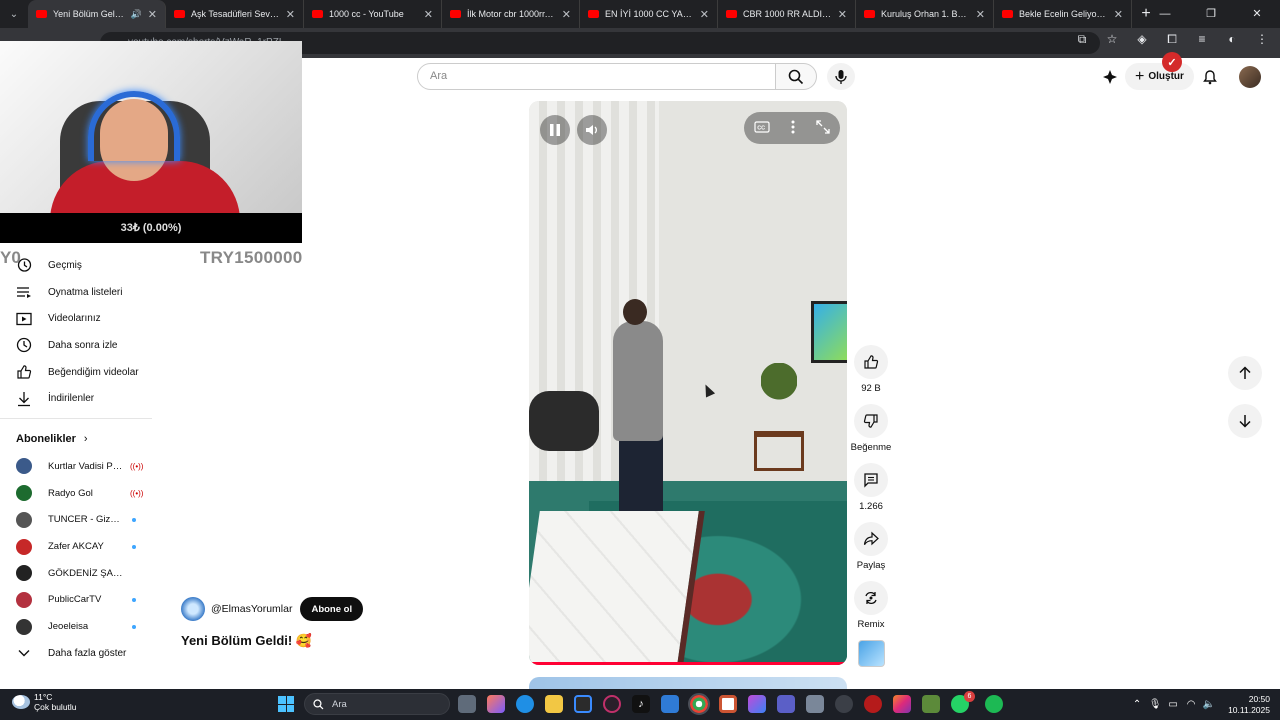 The image size is (1280, 720). What do you see at coordinates (373, 14) in the screenshot?
I see `browser-tab: 1000 cc - YouTube ✕` at bounding box center [373, 14].